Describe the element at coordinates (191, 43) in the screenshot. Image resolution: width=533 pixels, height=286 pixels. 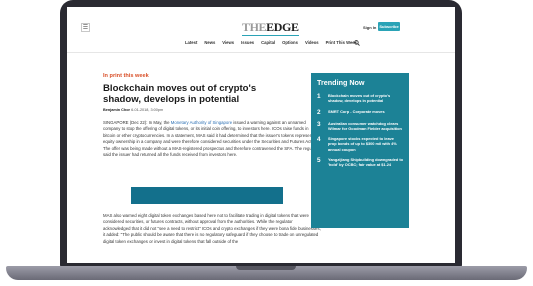
I see `nav-item-latest: Latest` at that location.